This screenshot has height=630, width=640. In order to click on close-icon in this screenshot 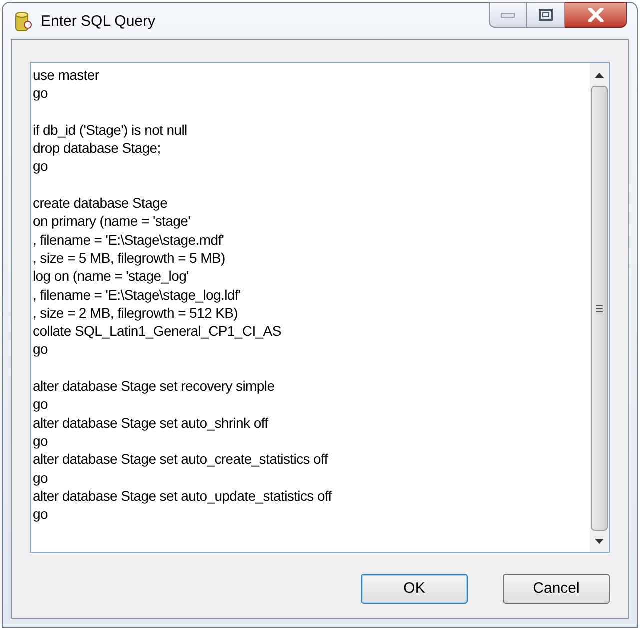, I will do `click(596, 15)`.